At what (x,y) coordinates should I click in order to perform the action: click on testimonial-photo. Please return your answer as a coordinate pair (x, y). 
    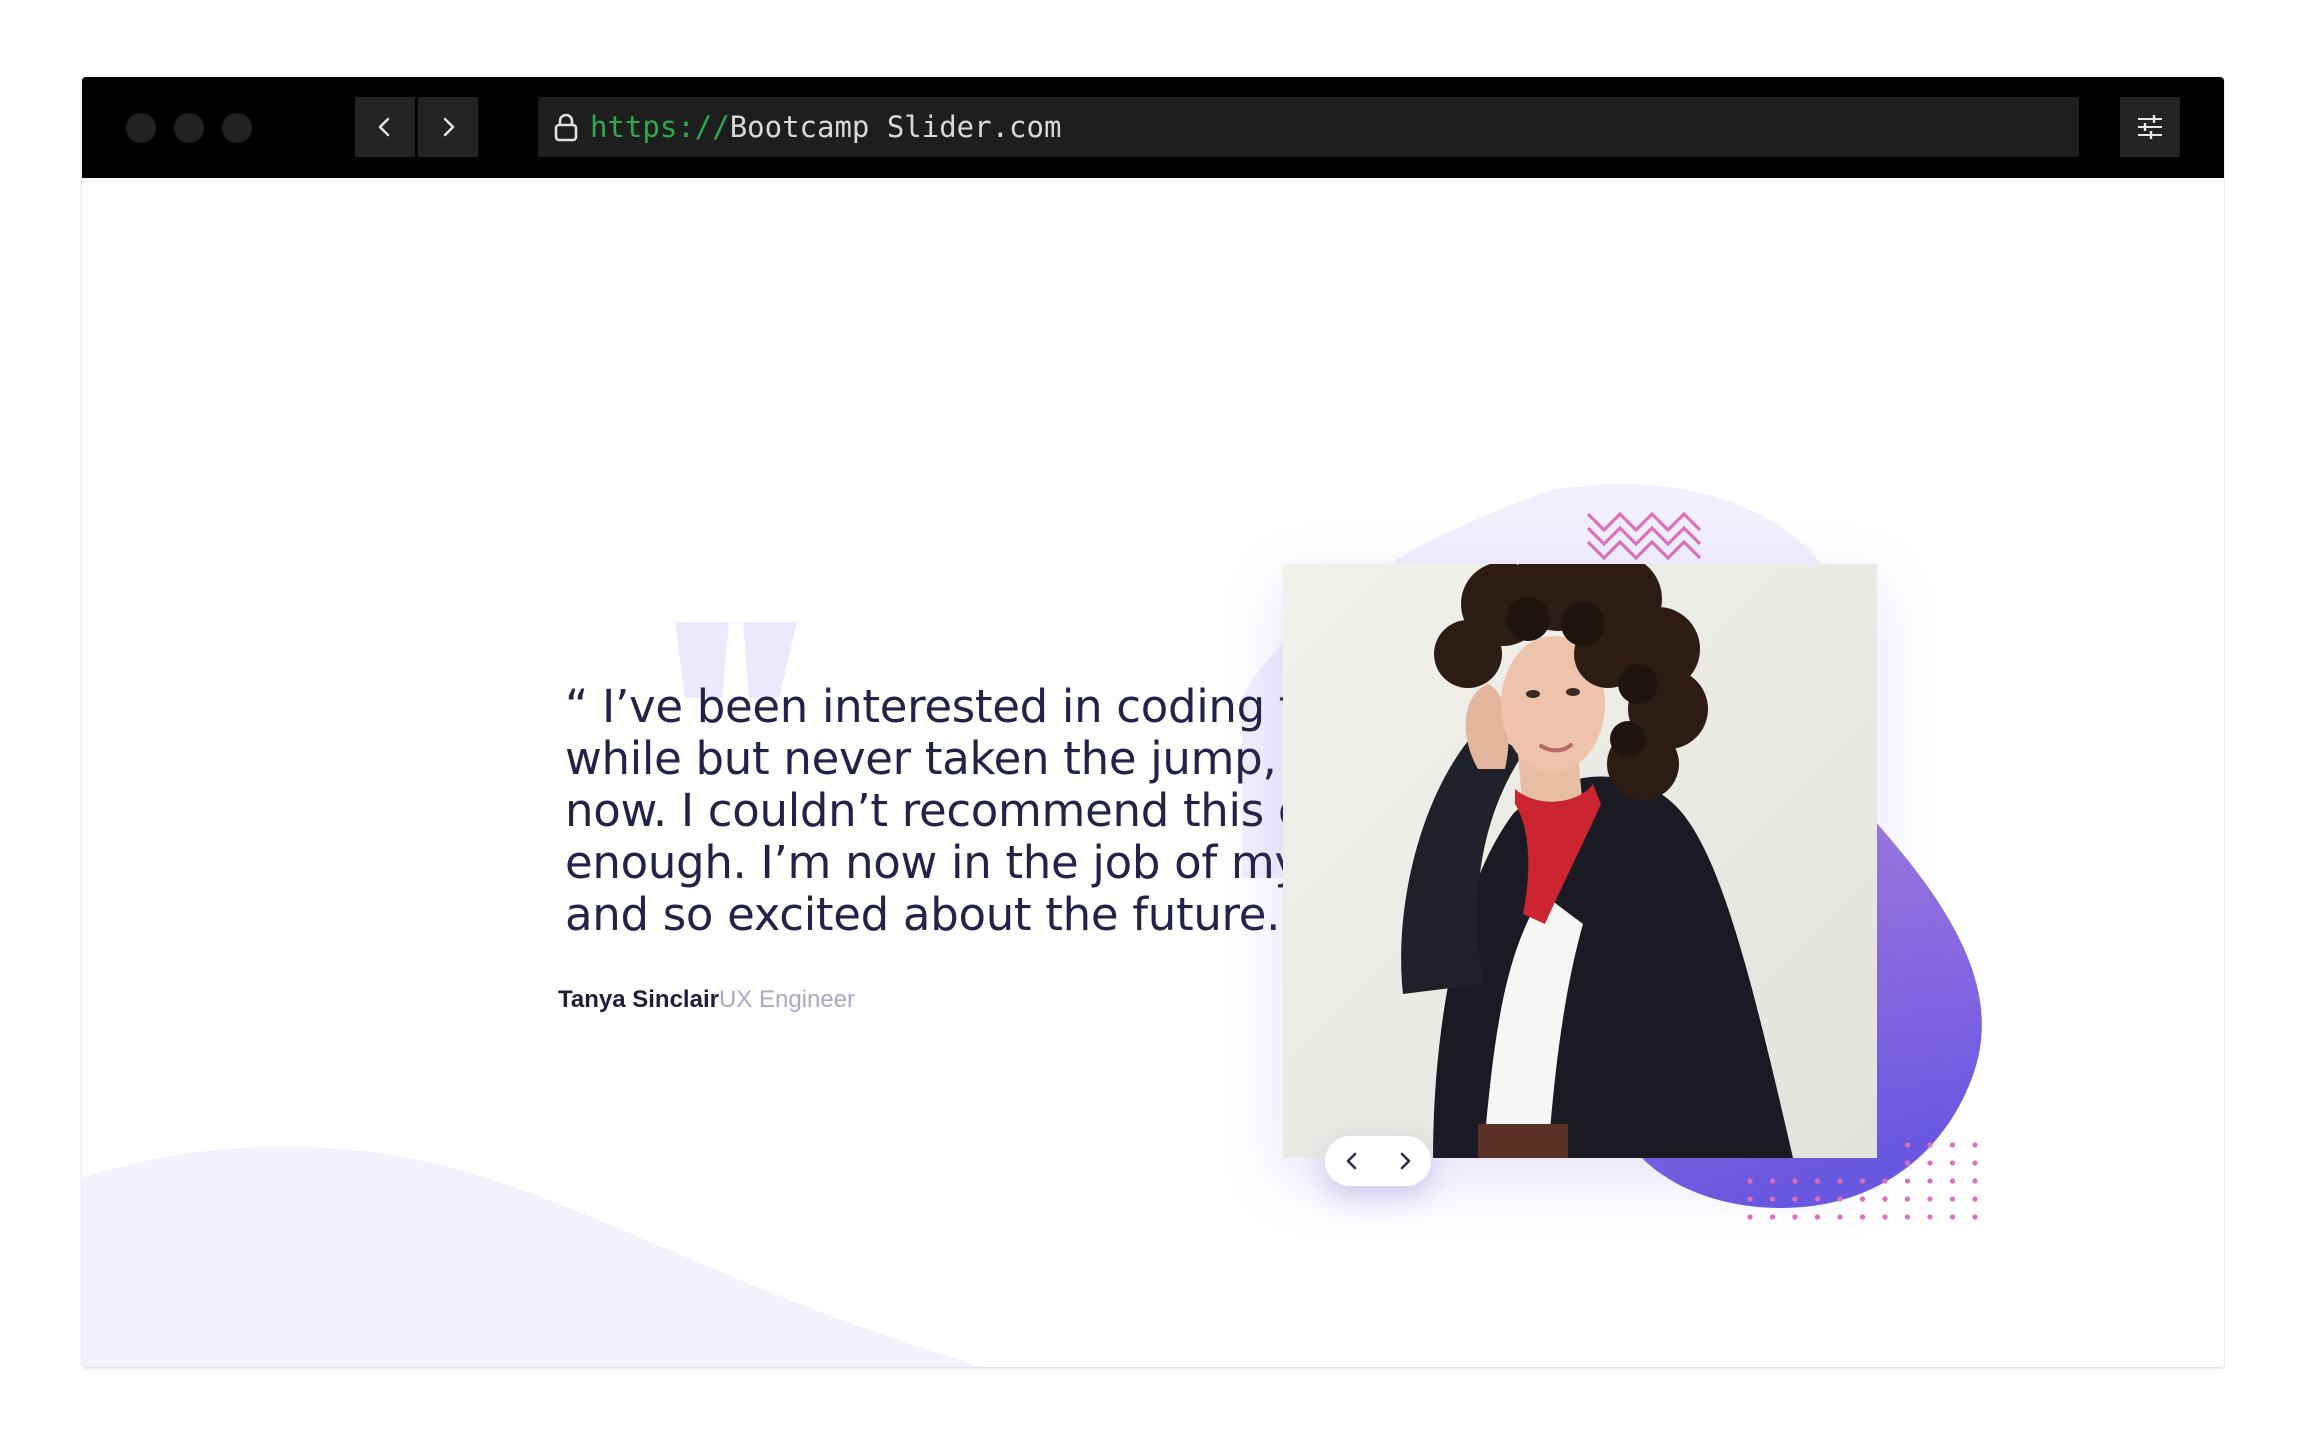
    Looking at the image, I should click on (1580, 861).